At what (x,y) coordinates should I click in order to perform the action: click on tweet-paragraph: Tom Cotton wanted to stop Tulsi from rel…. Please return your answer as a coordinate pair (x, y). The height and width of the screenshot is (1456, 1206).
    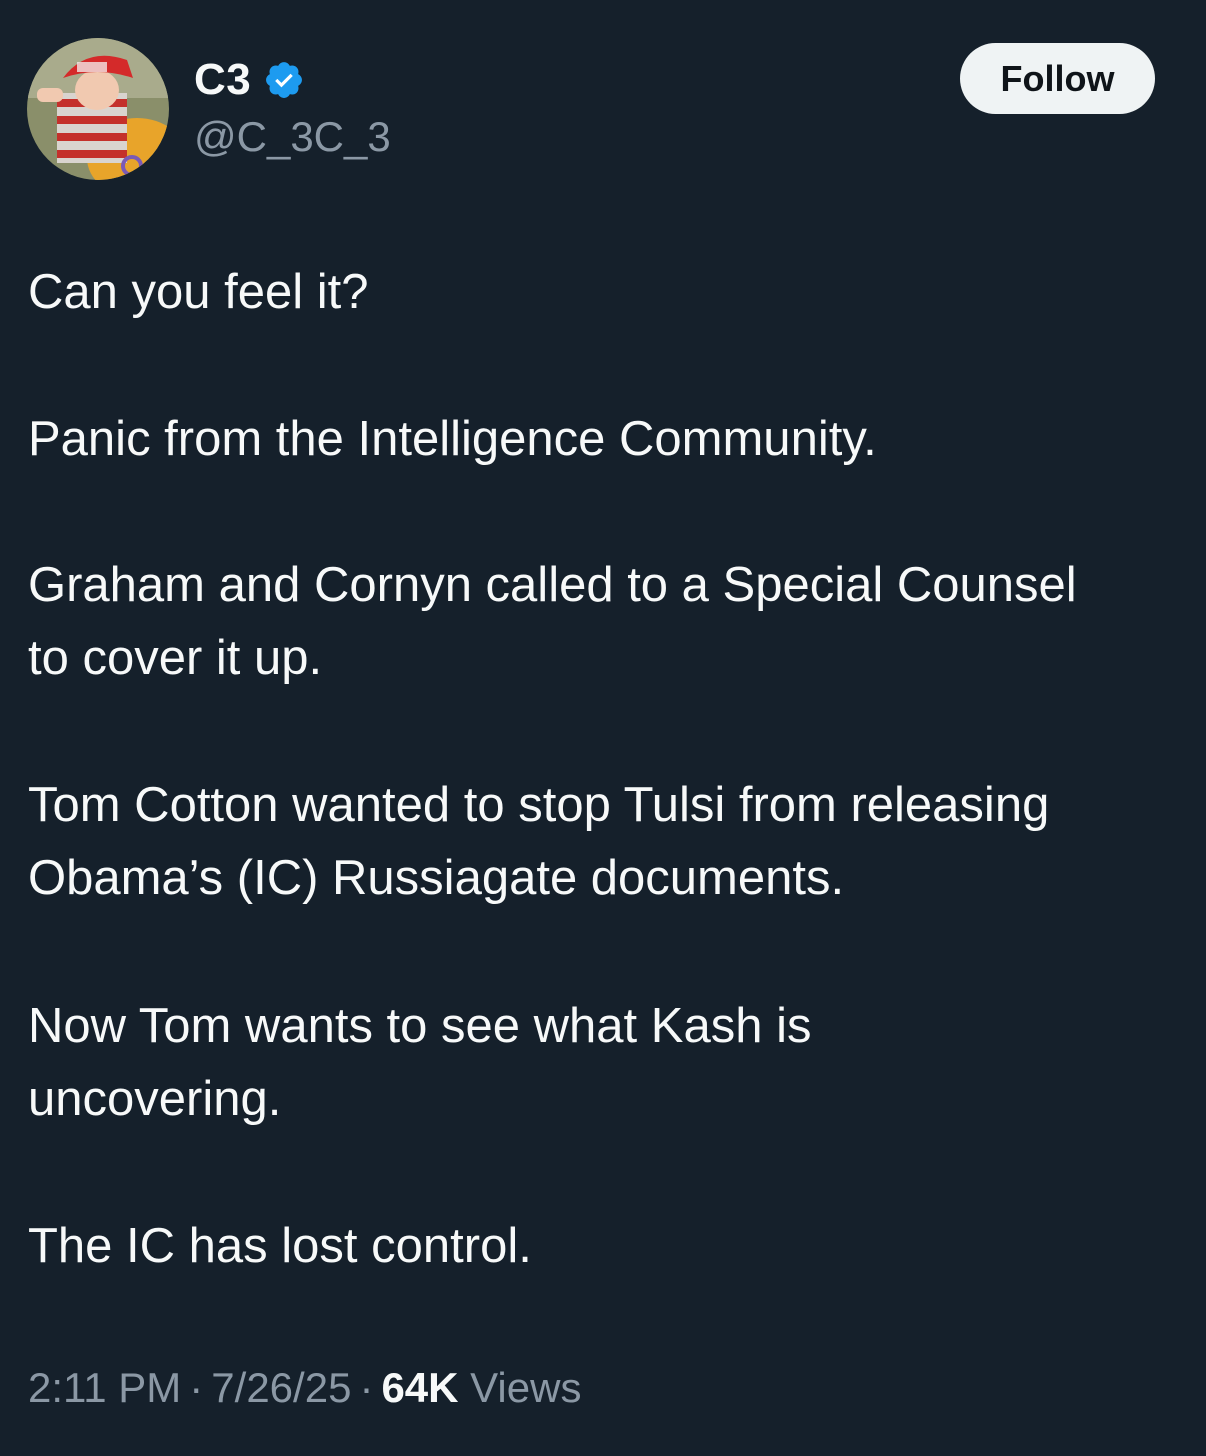
    Looking at the image, I should click on (608, 842).